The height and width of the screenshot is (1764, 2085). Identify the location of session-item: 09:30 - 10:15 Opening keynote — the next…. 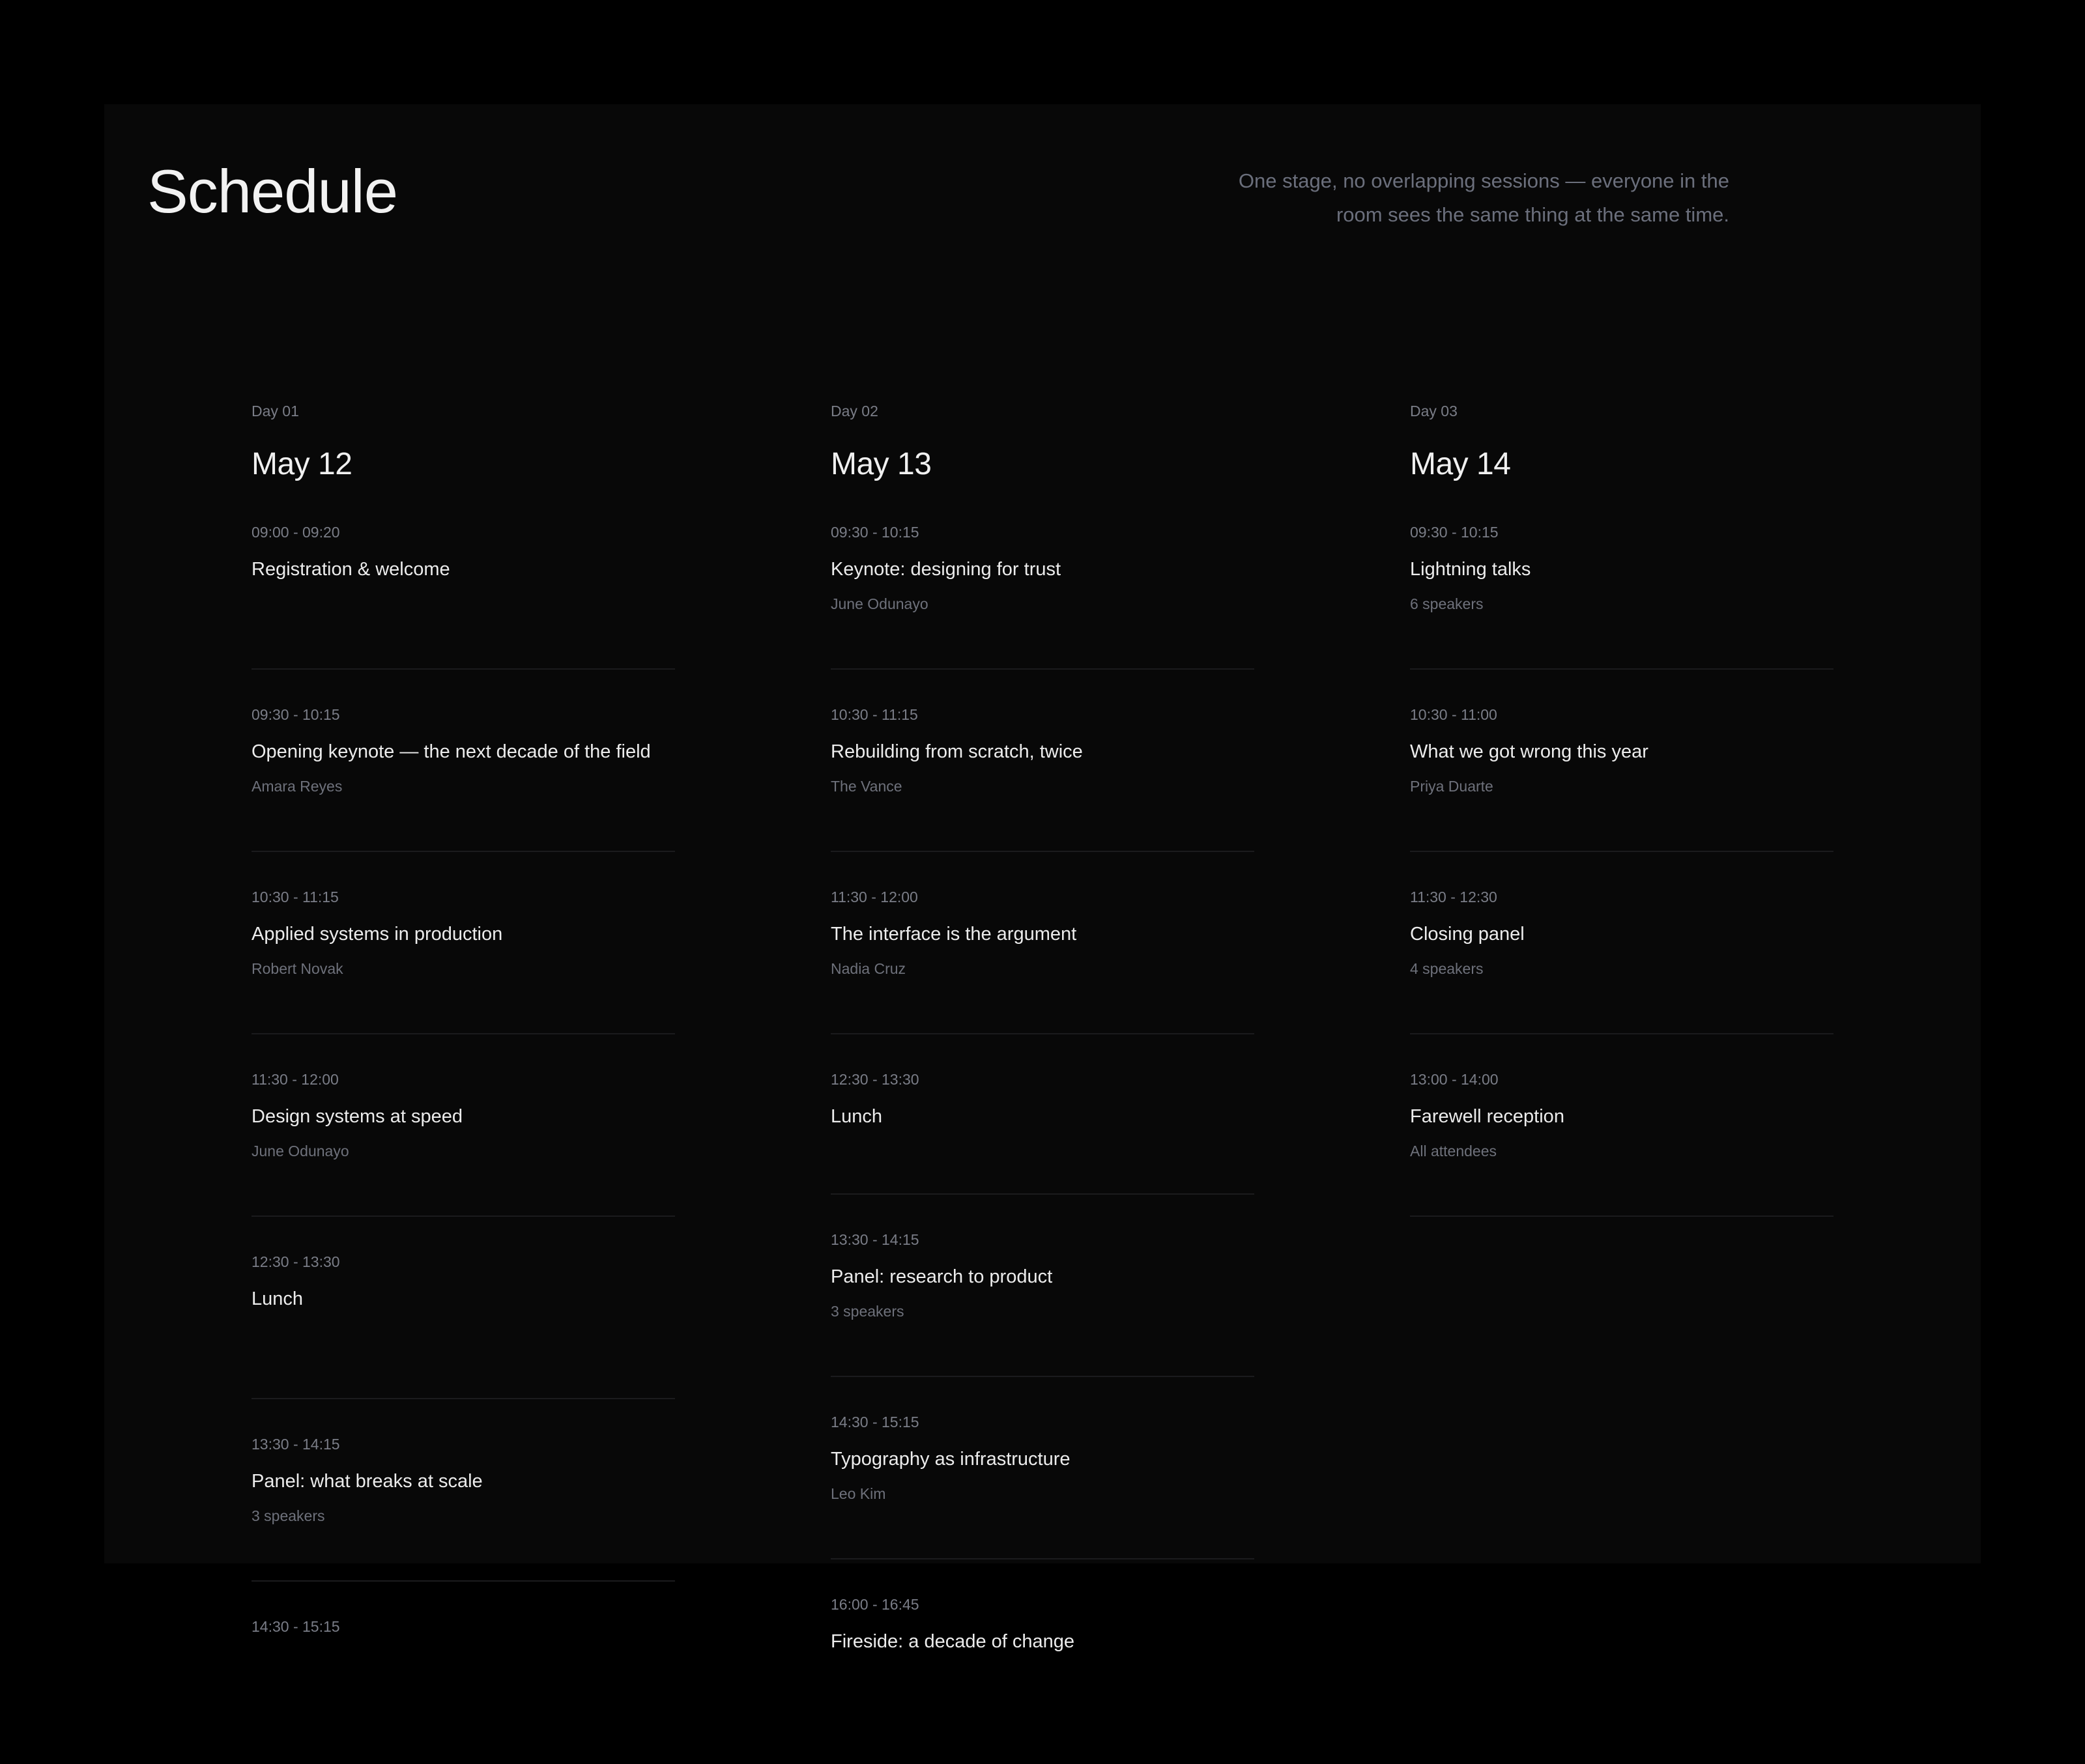
(463, 779).